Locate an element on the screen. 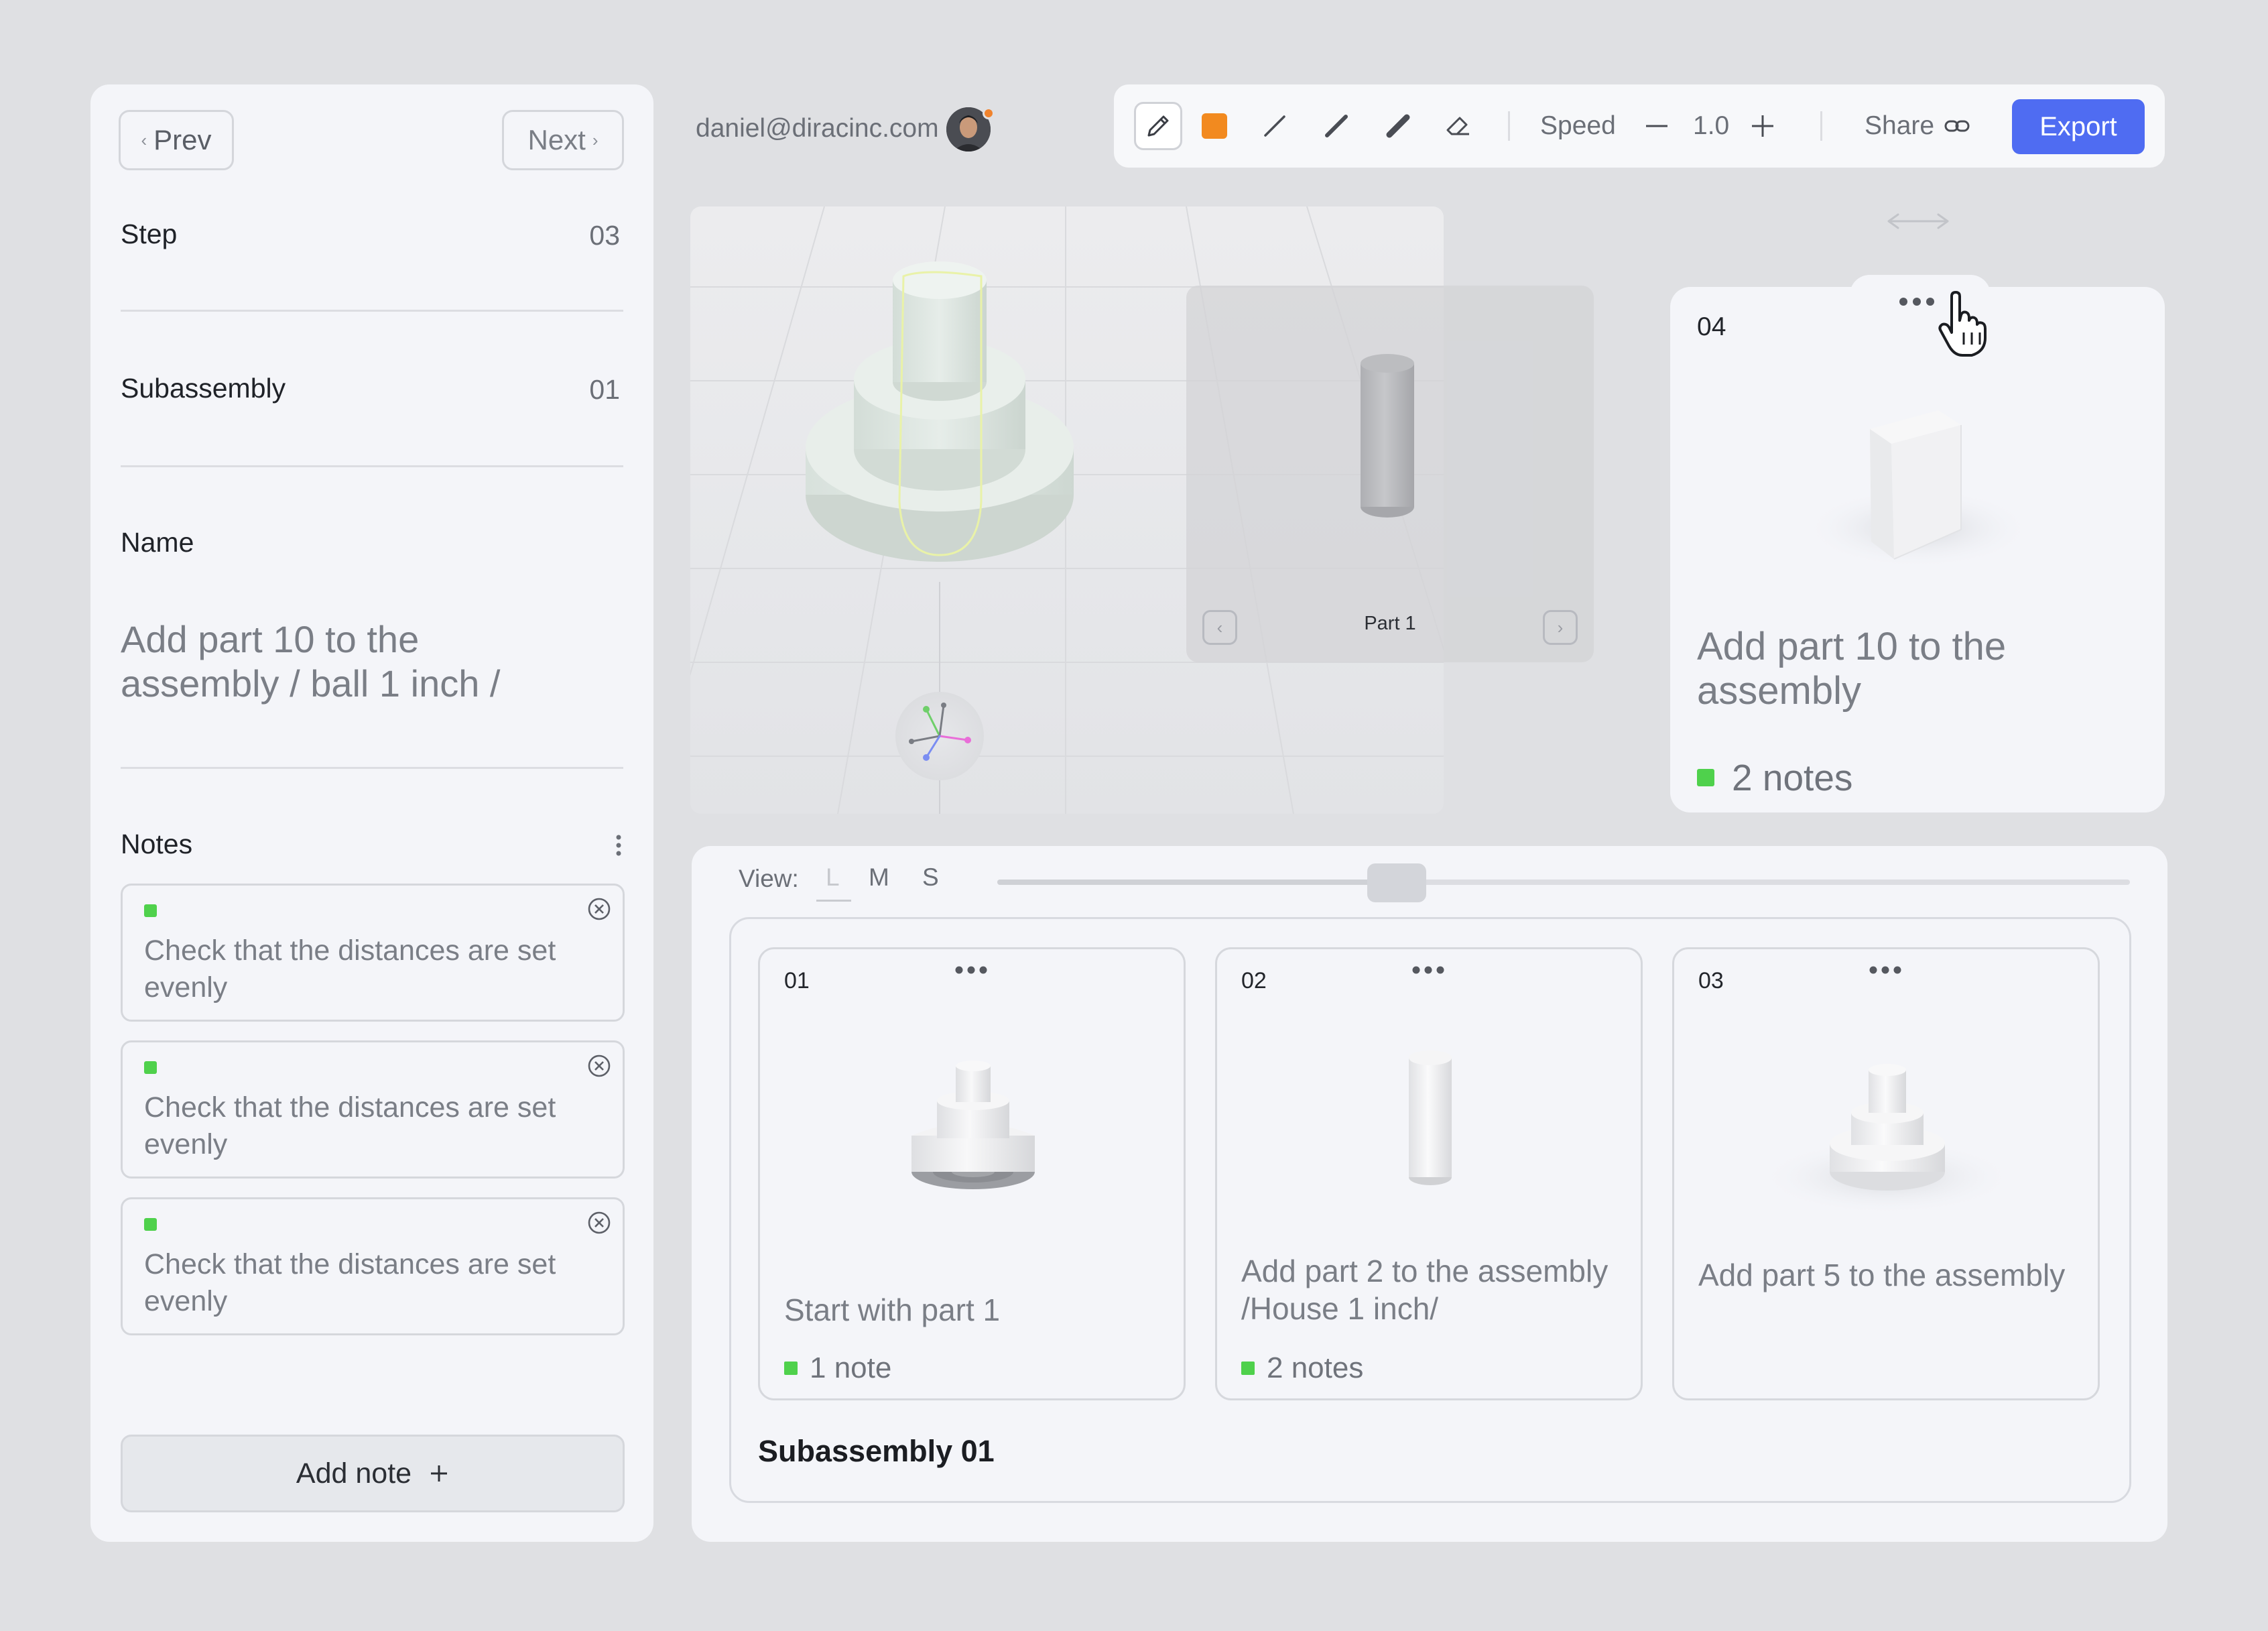 Image resolution: width=2268 pixels, height=1631 pixels. share-button: Share is located at coordinates (1917, 126).